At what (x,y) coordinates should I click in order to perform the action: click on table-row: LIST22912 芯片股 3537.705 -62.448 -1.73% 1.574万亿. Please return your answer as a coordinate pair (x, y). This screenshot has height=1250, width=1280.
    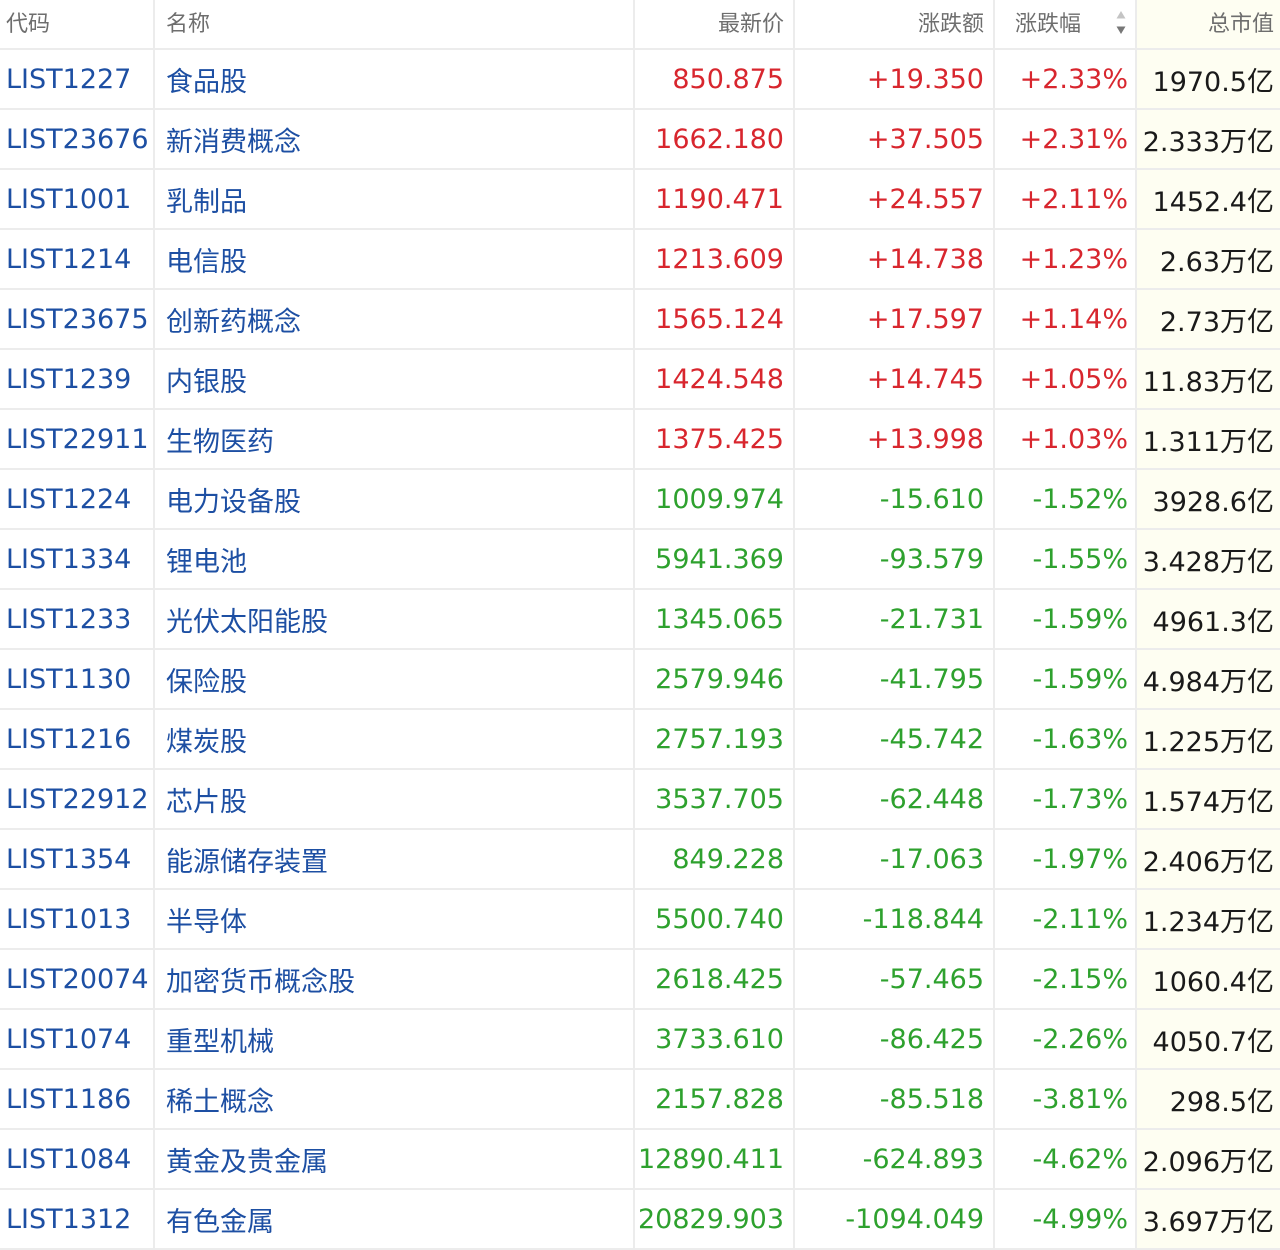
    Looking at the image, I should click on (640, 800).